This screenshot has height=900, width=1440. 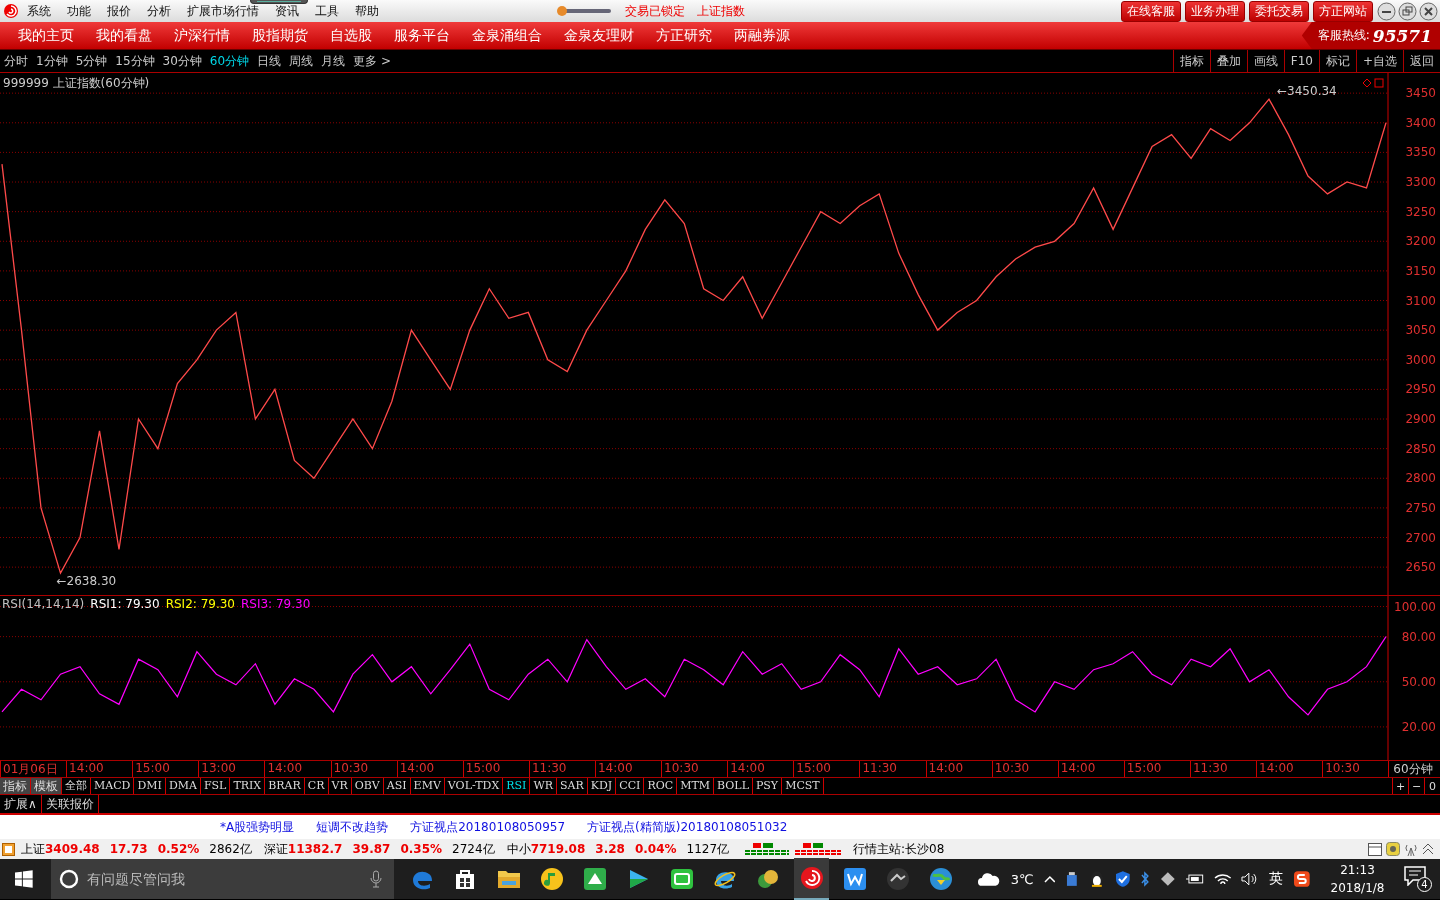 What do you see at coordinates (599, 35) in the screenshot?
I see `nav-item: 金泉友理财` at bounding box center [599, 35].